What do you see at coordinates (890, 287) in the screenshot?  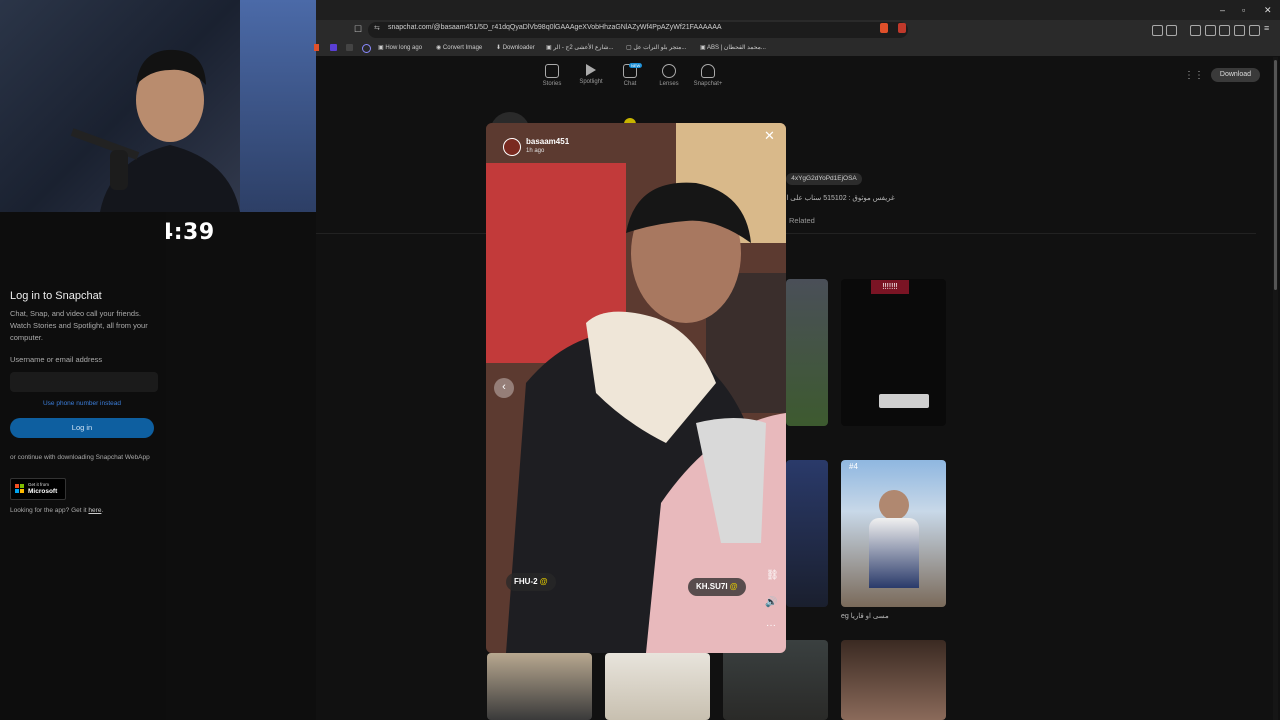 I see `thumbnail-text: !!!!!!!` at bounding box center [890, 287].